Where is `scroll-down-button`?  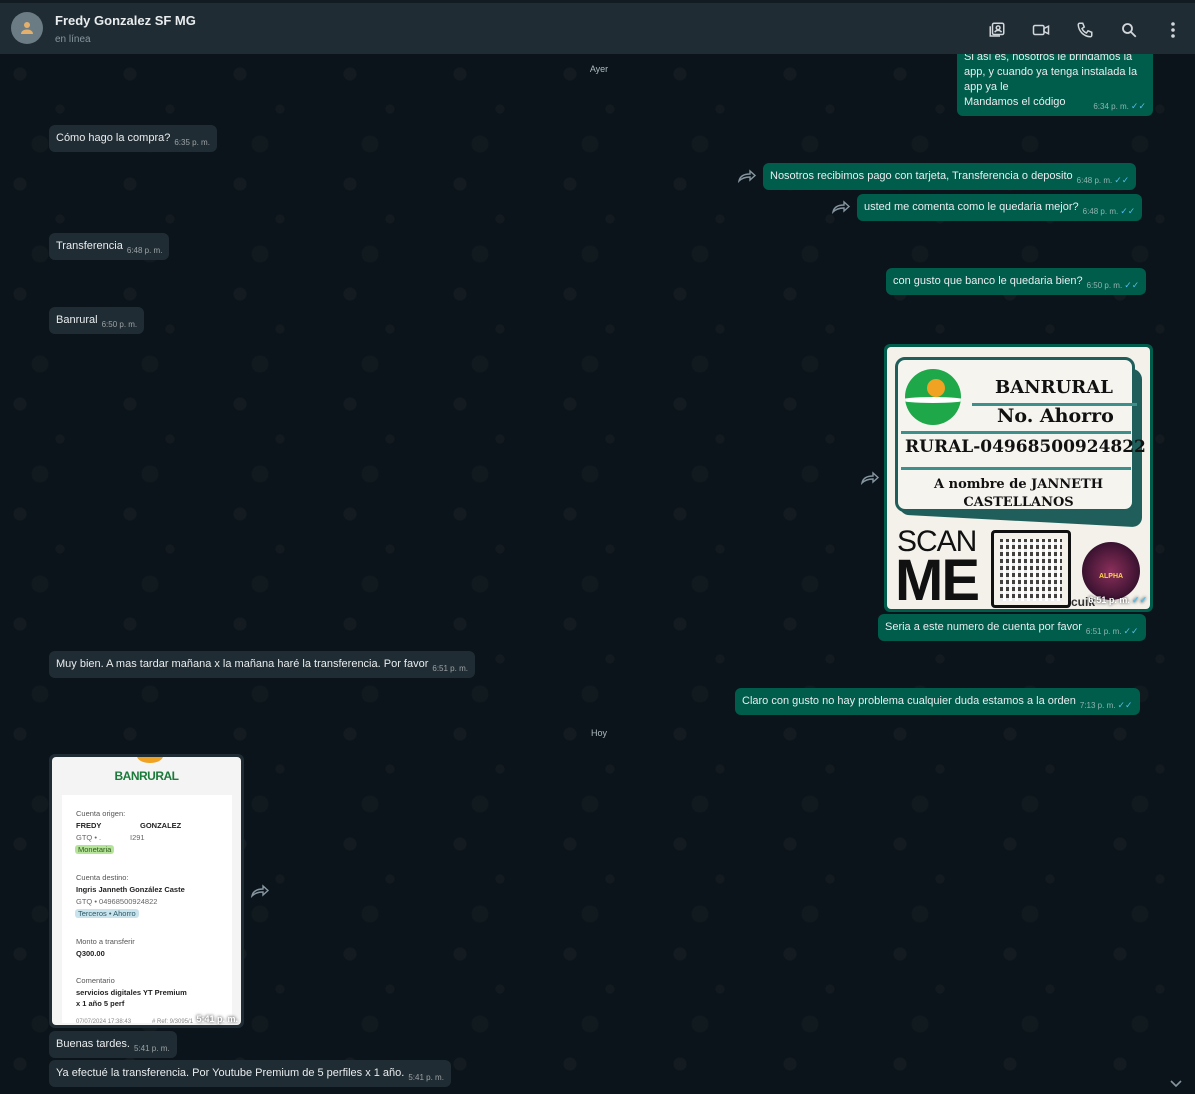
scroll-down-button is located at coordinates (1176, 1084).